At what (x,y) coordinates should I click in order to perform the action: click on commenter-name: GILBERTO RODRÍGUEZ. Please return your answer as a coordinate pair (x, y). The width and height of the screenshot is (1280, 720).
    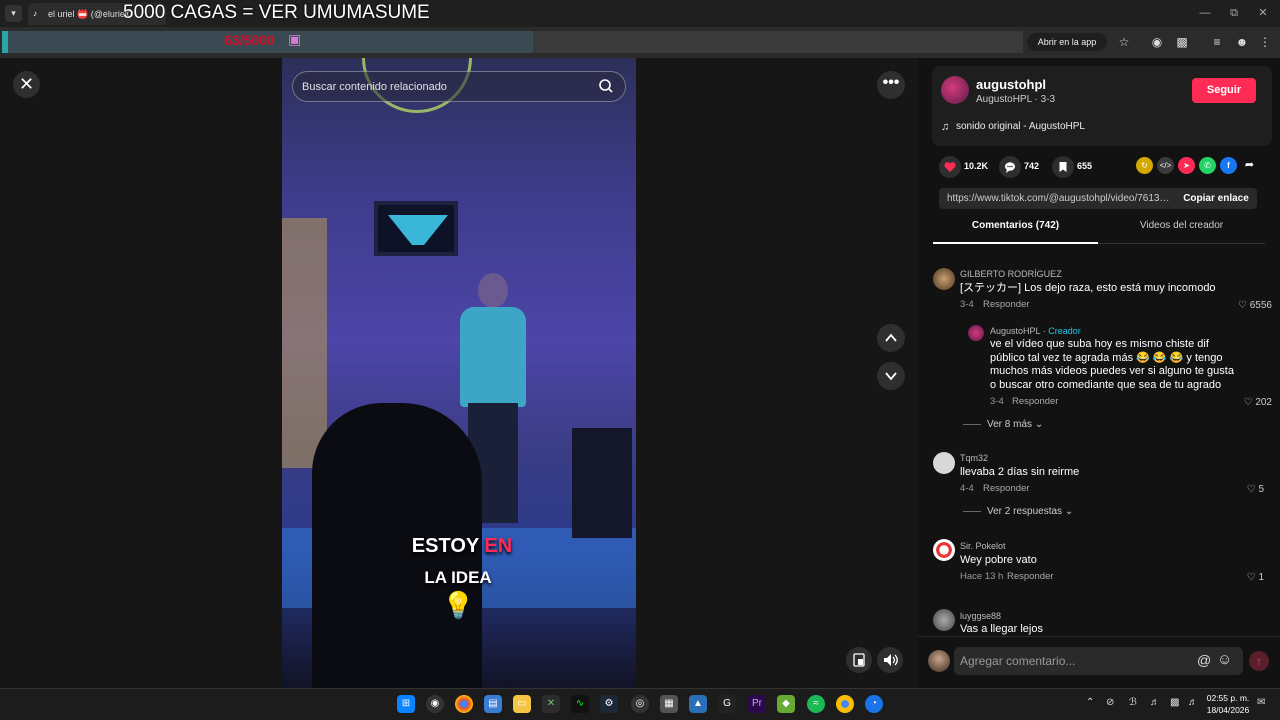
    Looking at the image, I should click on (1011, 274).